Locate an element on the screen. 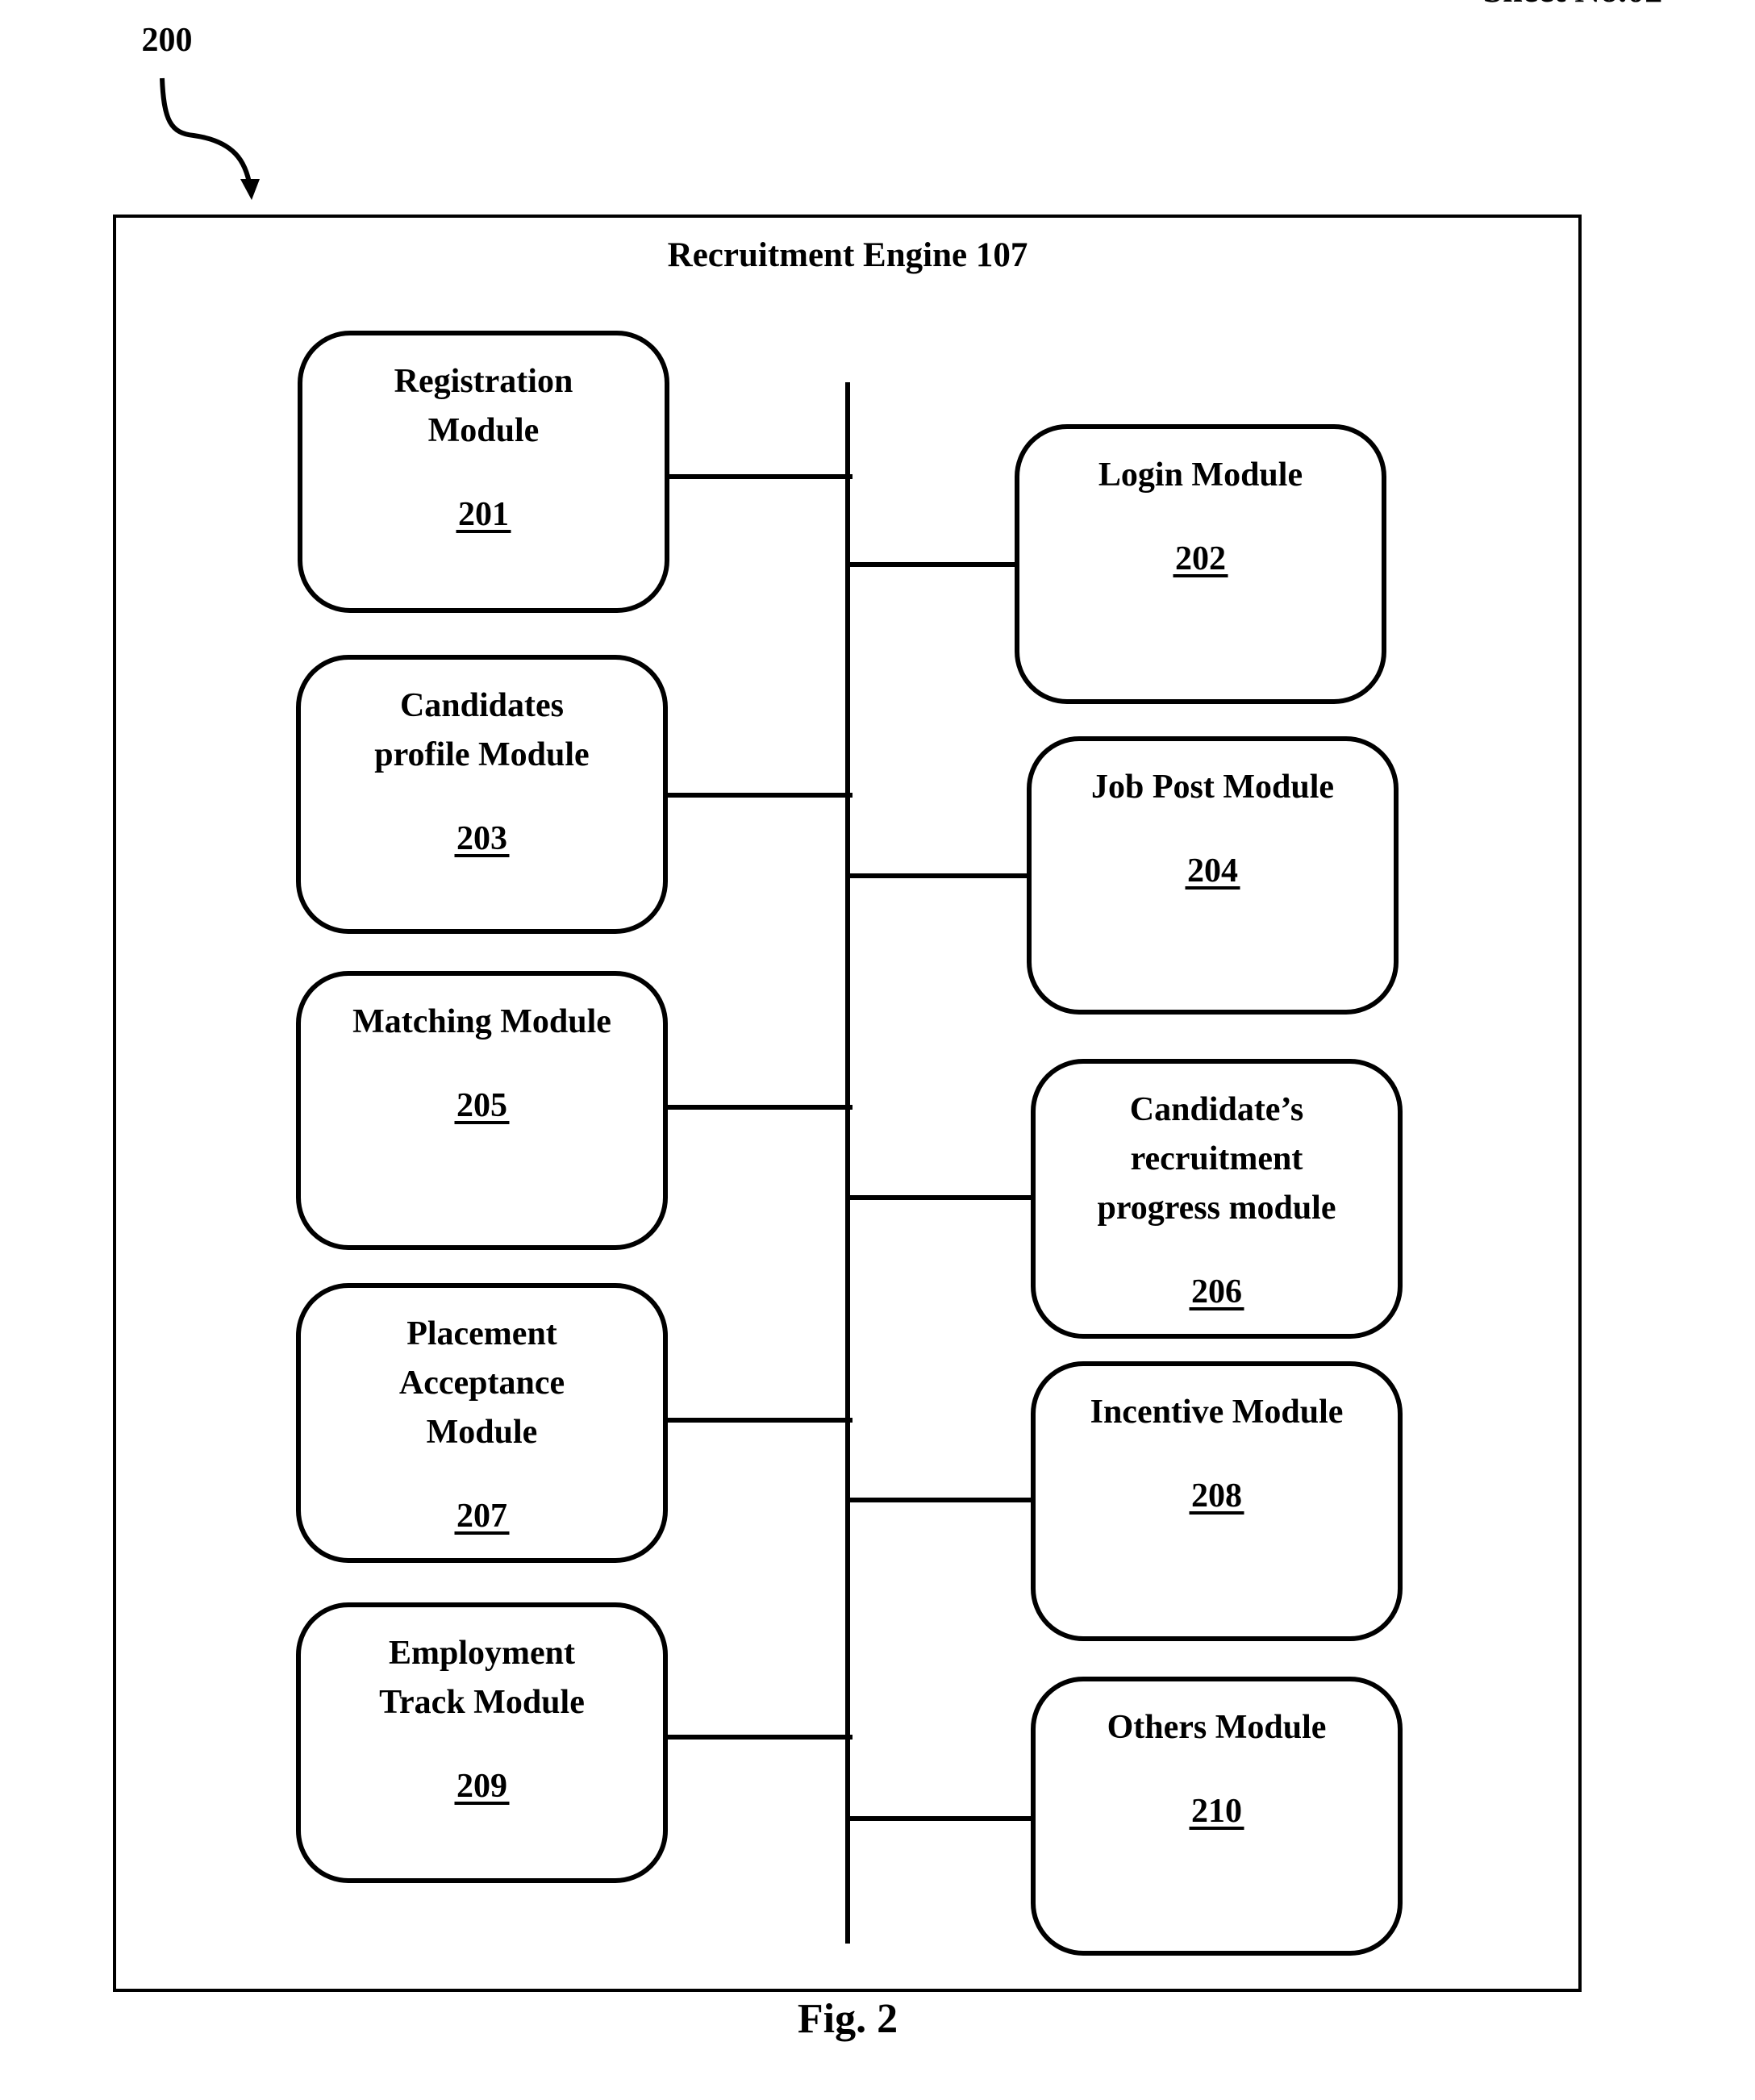 The height and width of the screenshot is (2100, 1755). module-title-line: Placement is located at coordinates (481, 1333).